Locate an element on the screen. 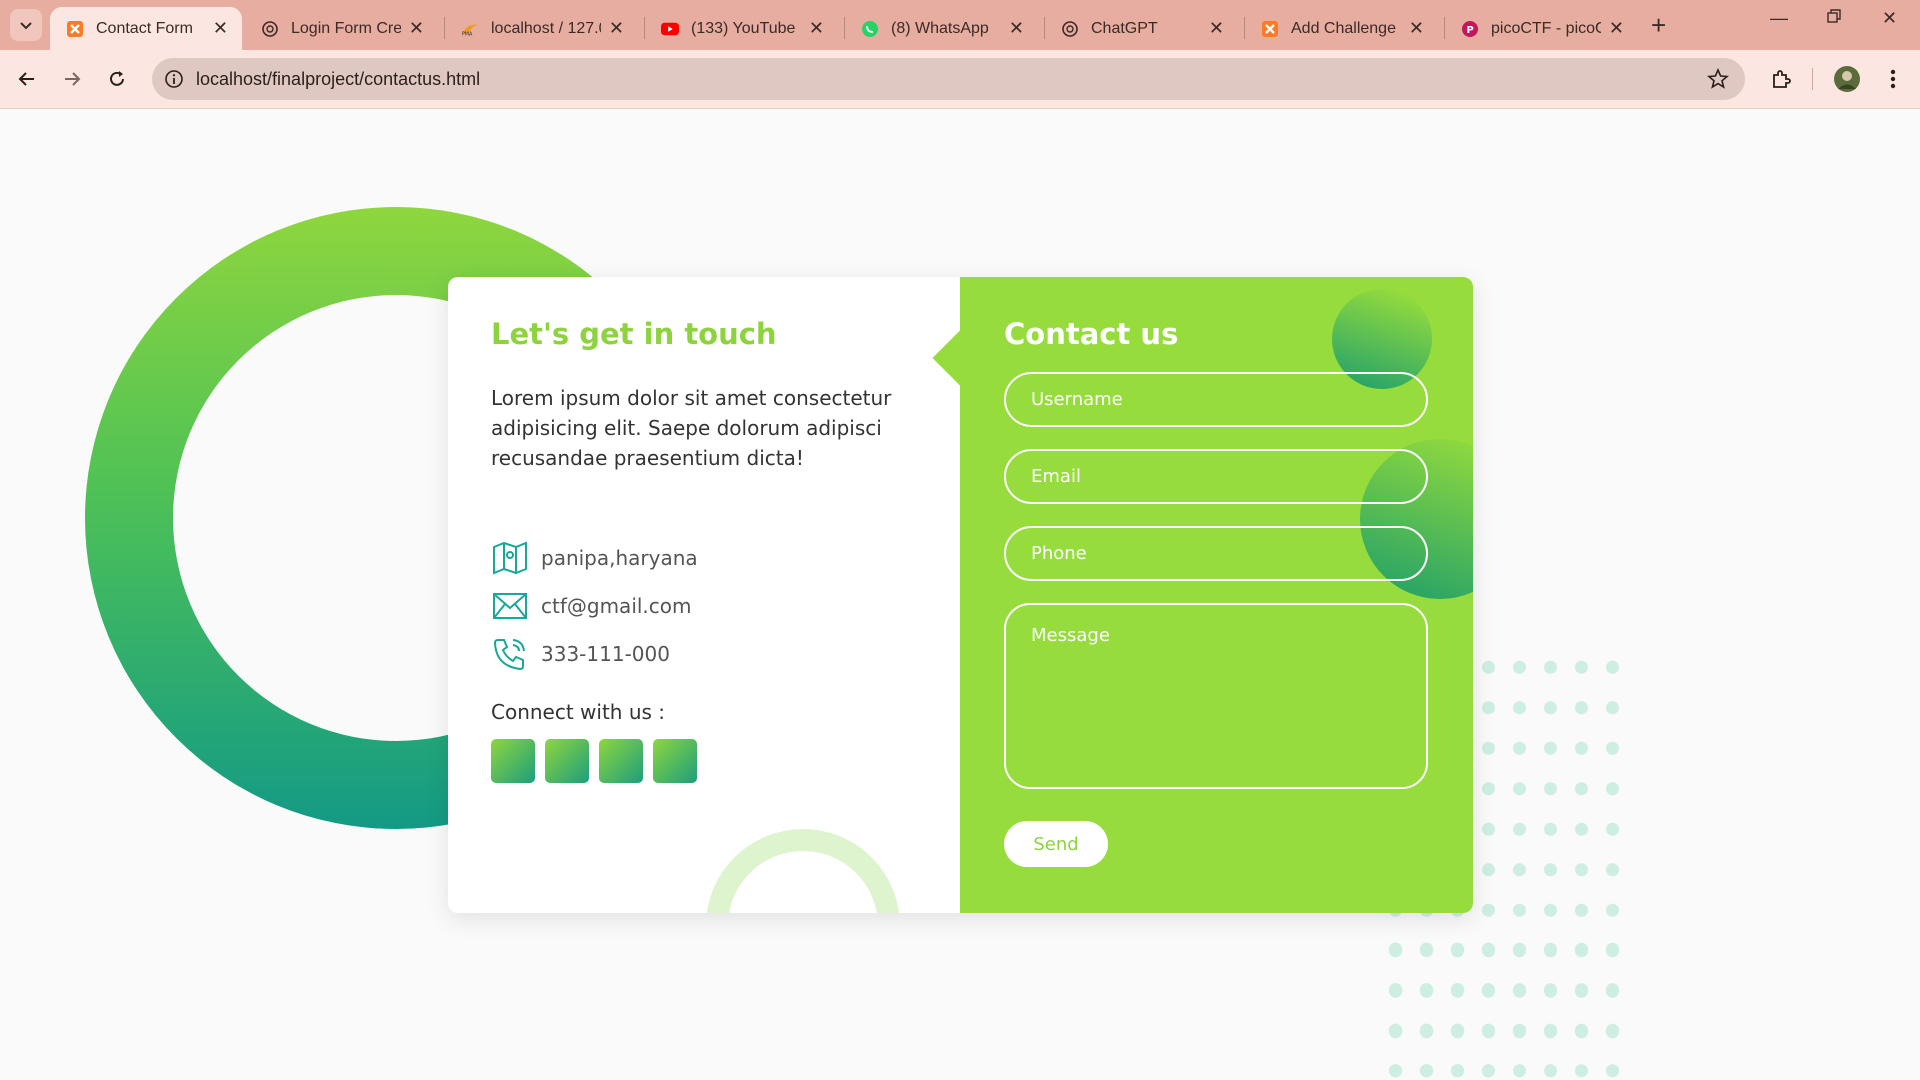  contact-info-title: Let's get in touch is located at coordinates (634, 334).